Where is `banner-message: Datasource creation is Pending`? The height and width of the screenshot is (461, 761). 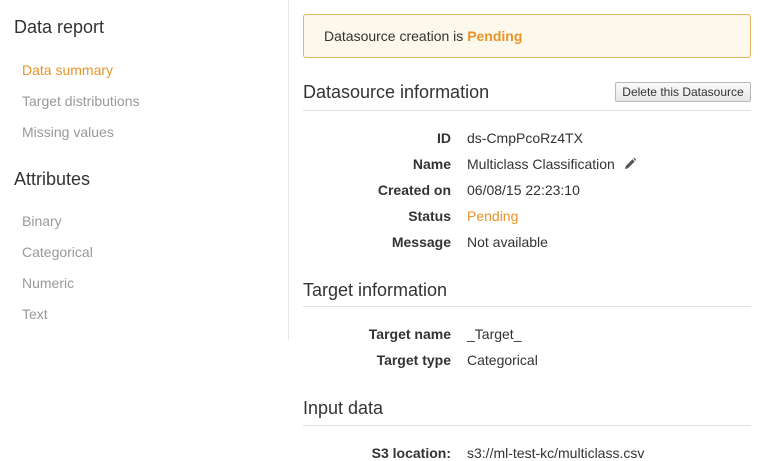 banner-message: Datasource creation is Pending is located at coordinates (423, 36).